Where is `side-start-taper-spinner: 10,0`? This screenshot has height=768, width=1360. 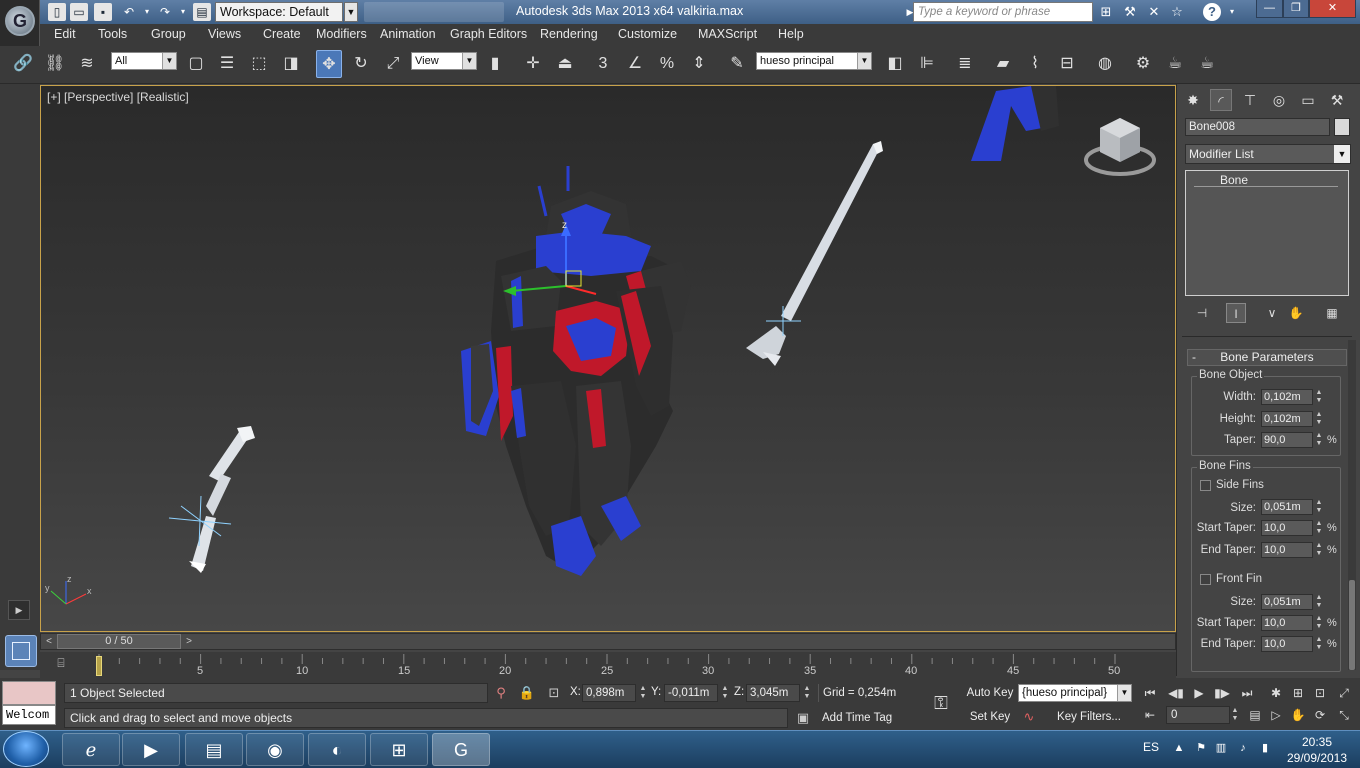
side-start-taper-spinner: 10,0 is located at coordinates (1287, 528).